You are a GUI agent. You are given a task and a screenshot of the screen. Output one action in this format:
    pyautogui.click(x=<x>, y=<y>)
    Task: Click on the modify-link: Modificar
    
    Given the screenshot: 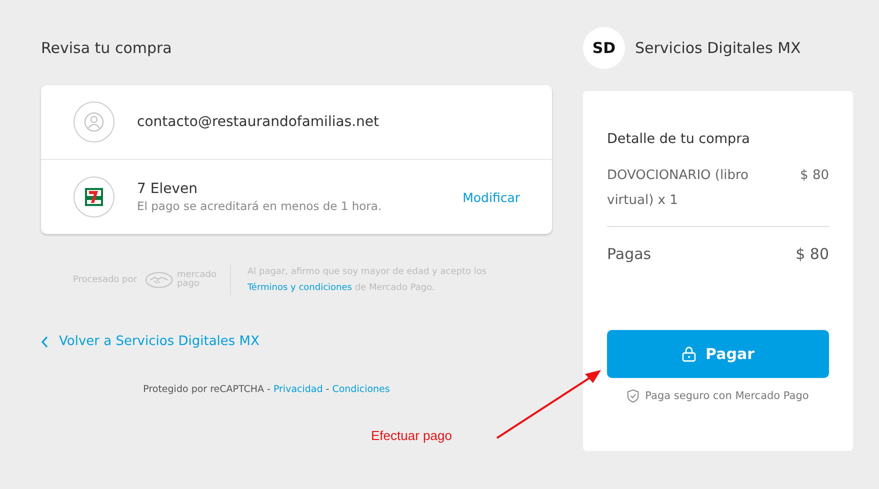 What is the action you would take?
    pyautogui.click(x=491, y=197)
    